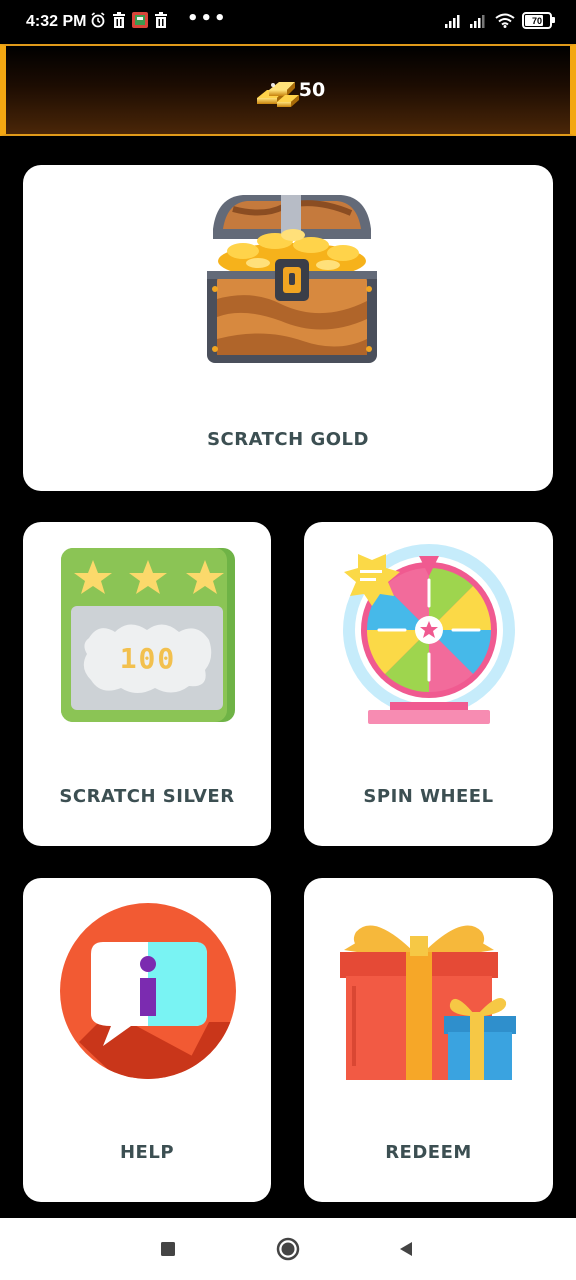  I want to click on prize-wheel-icon, so click(429, 634).